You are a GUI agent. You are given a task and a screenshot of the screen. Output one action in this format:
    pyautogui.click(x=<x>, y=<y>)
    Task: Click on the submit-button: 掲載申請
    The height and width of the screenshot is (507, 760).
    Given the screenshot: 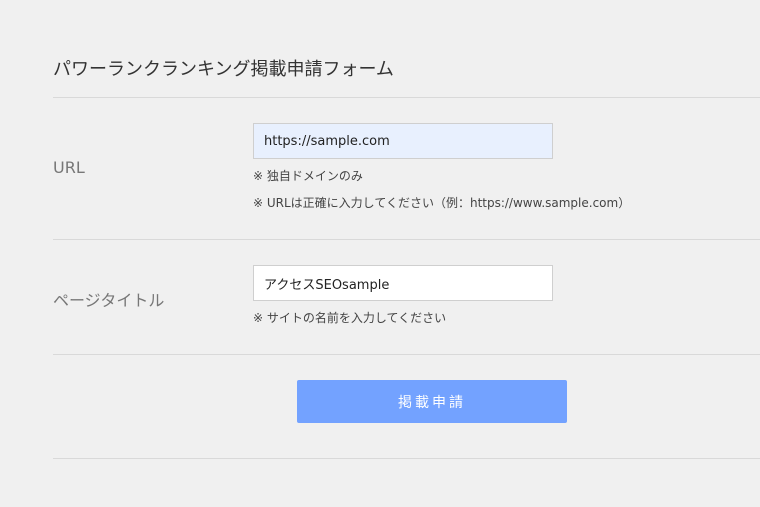 What is the action you would take?
    pyautogui.click(x=432, y=401)
    